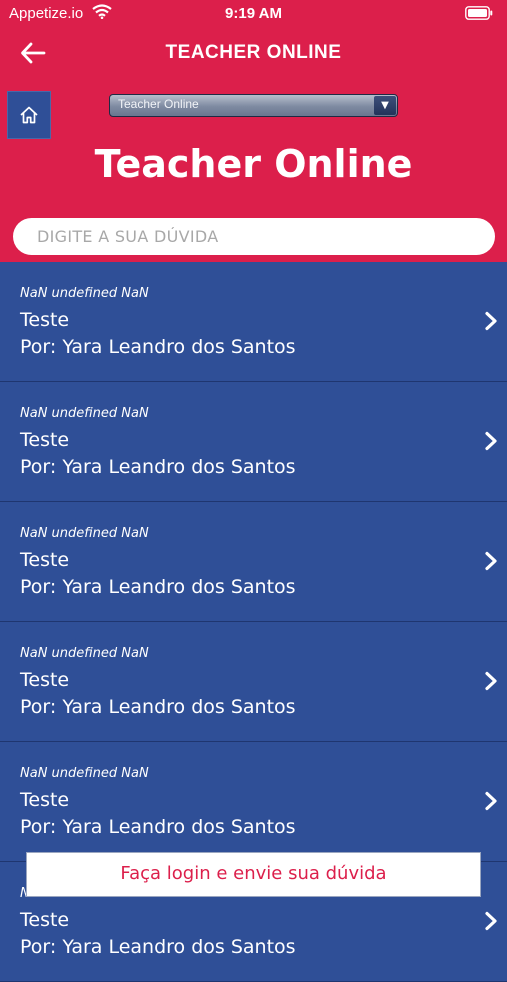  I want to click on home-button, so click(29, 115).